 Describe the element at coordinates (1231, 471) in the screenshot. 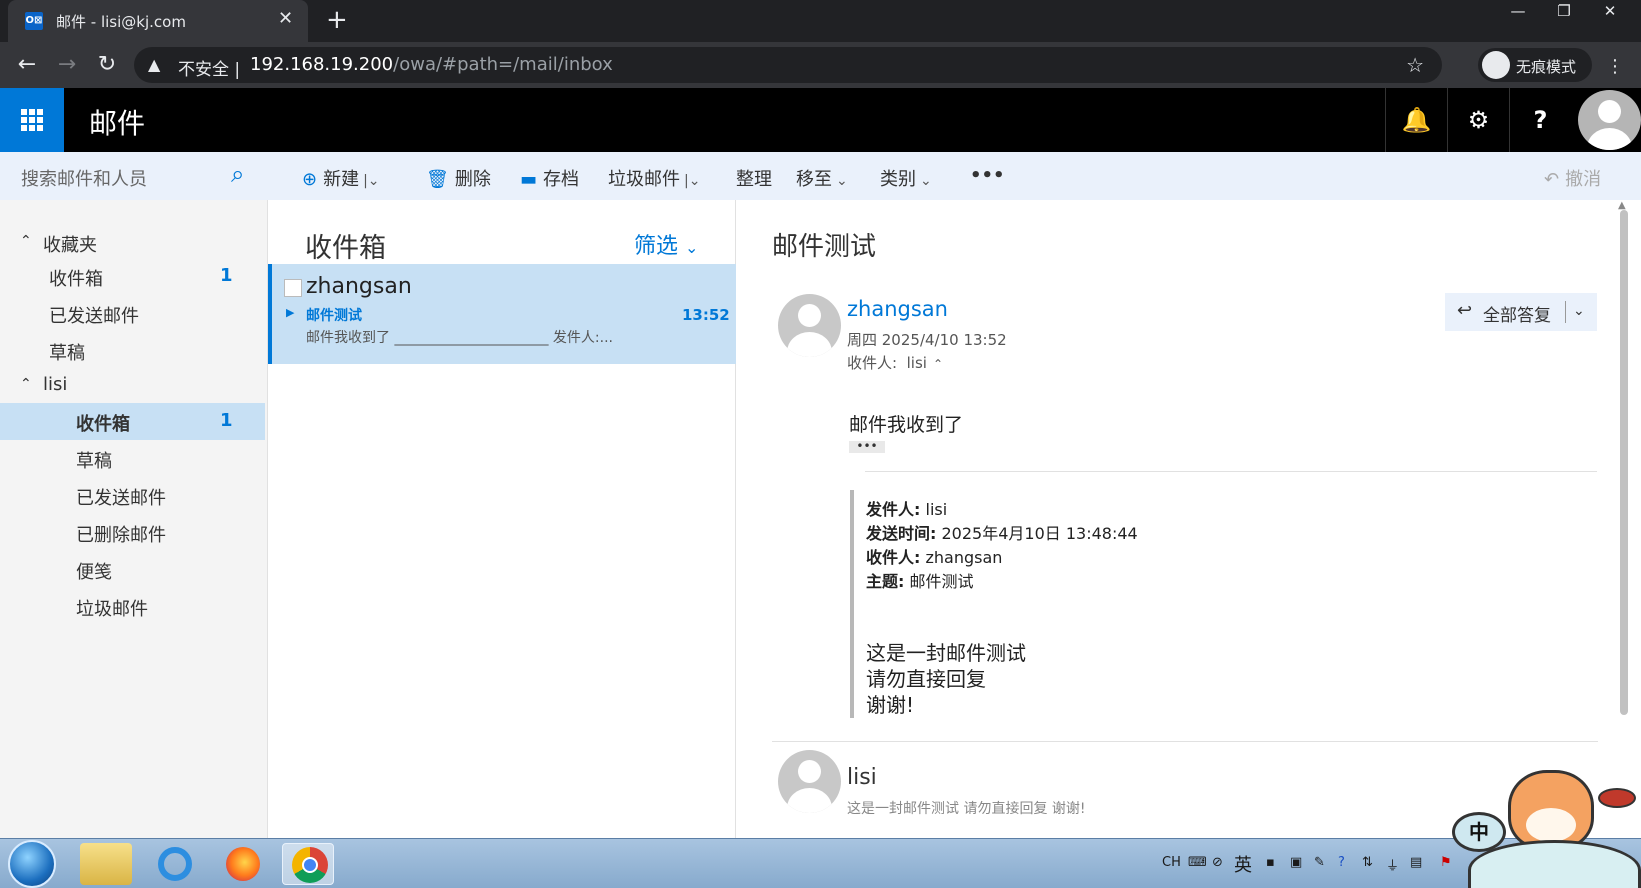

I see `divider` at that location.